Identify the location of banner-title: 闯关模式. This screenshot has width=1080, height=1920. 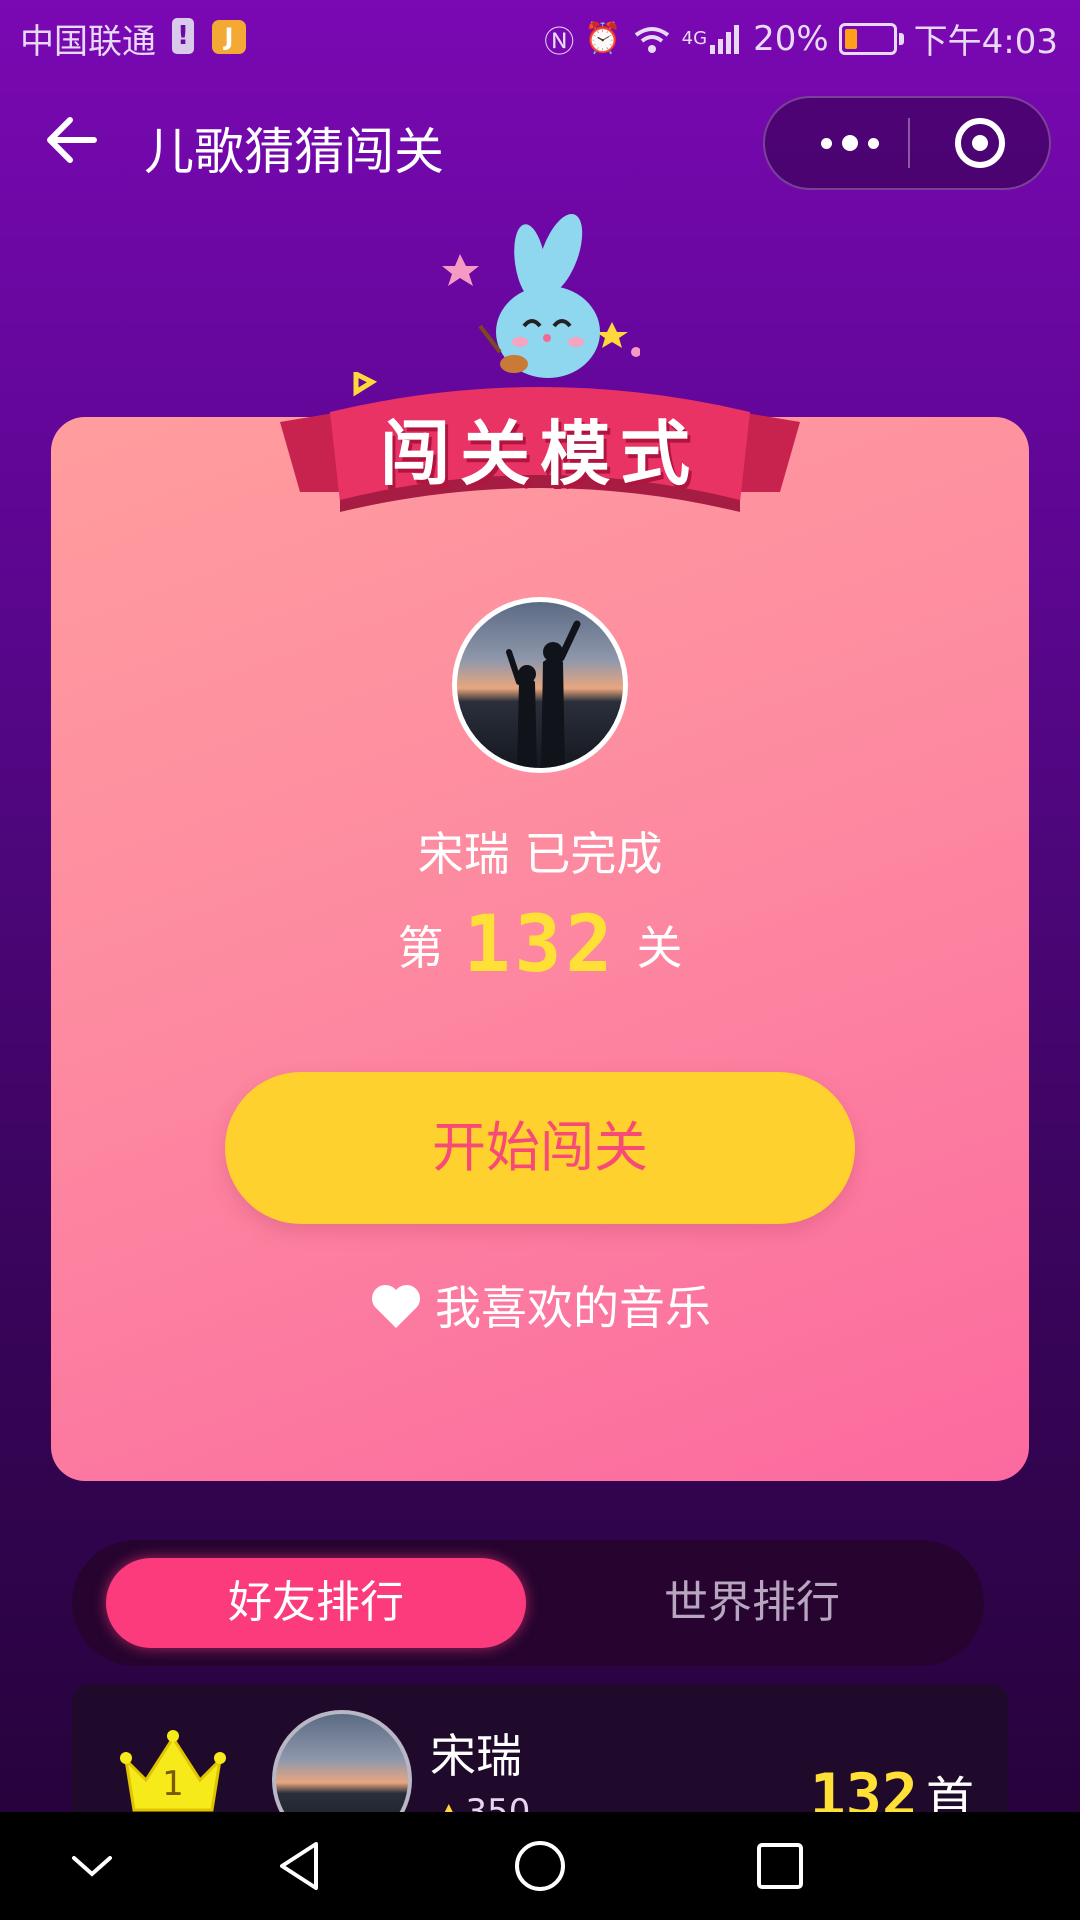
(540, 454).